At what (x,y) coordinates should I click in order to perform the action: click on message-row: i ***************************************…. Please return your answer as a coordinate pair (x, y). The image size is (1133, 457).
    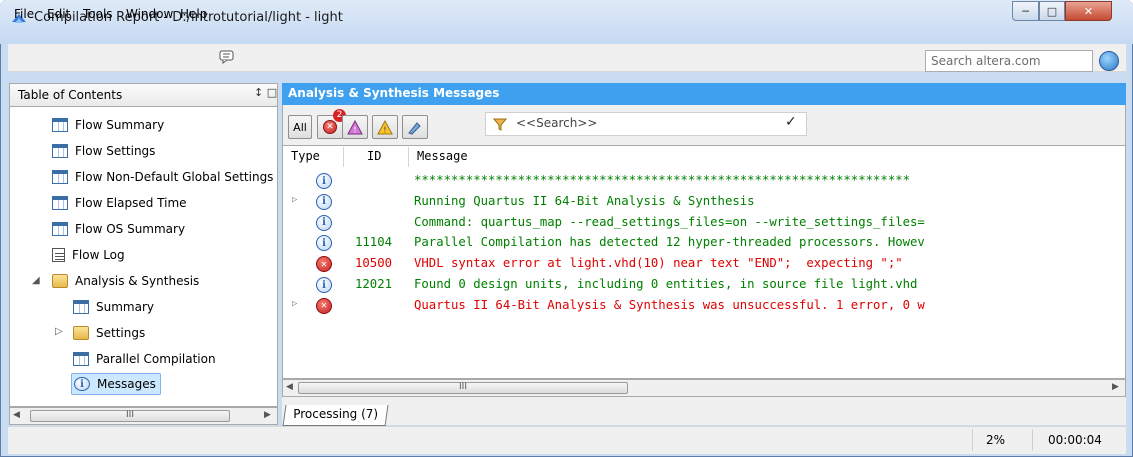
    Looking at the image, I should click on (704, 181).